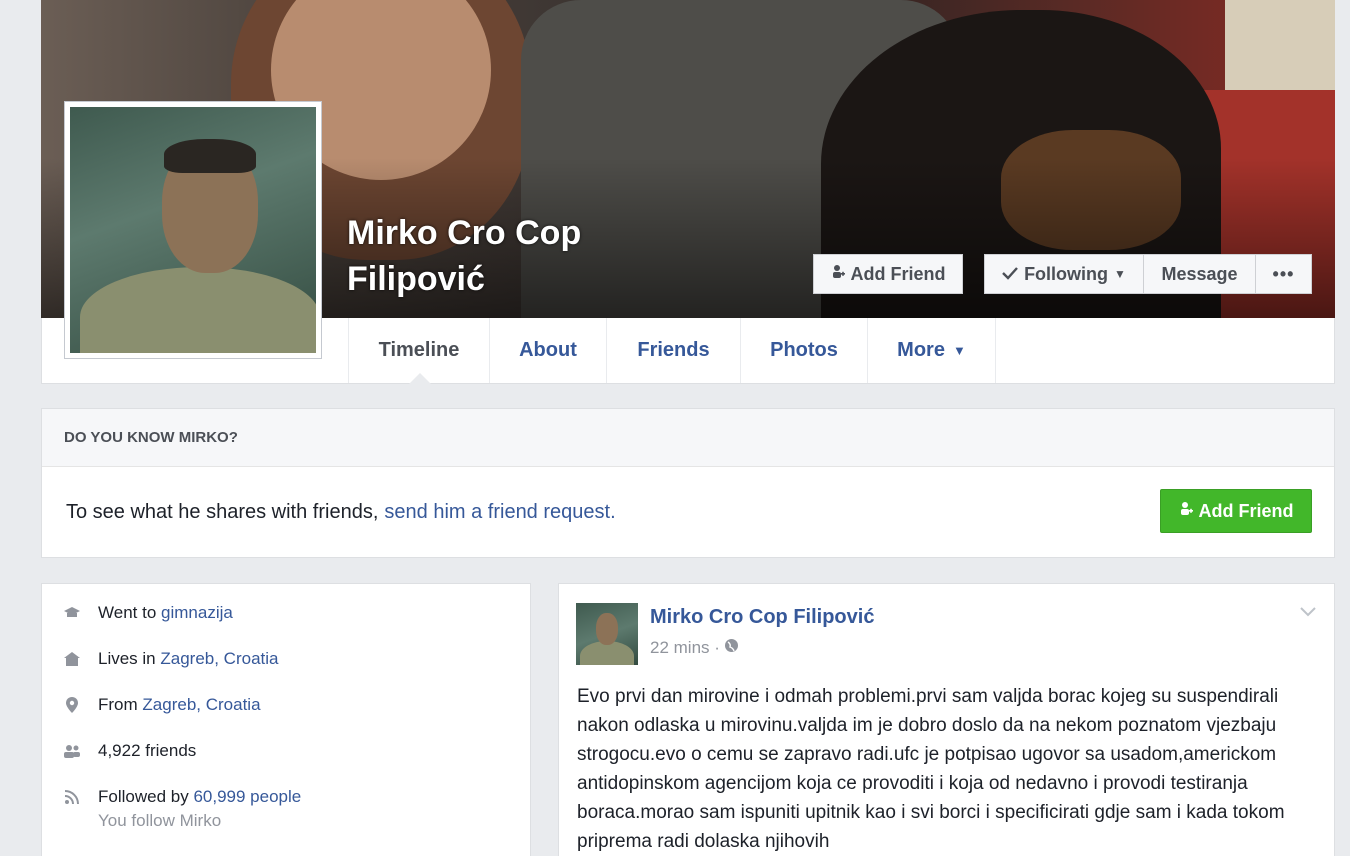  I want to click on tab-about: About, so click(548, 350).